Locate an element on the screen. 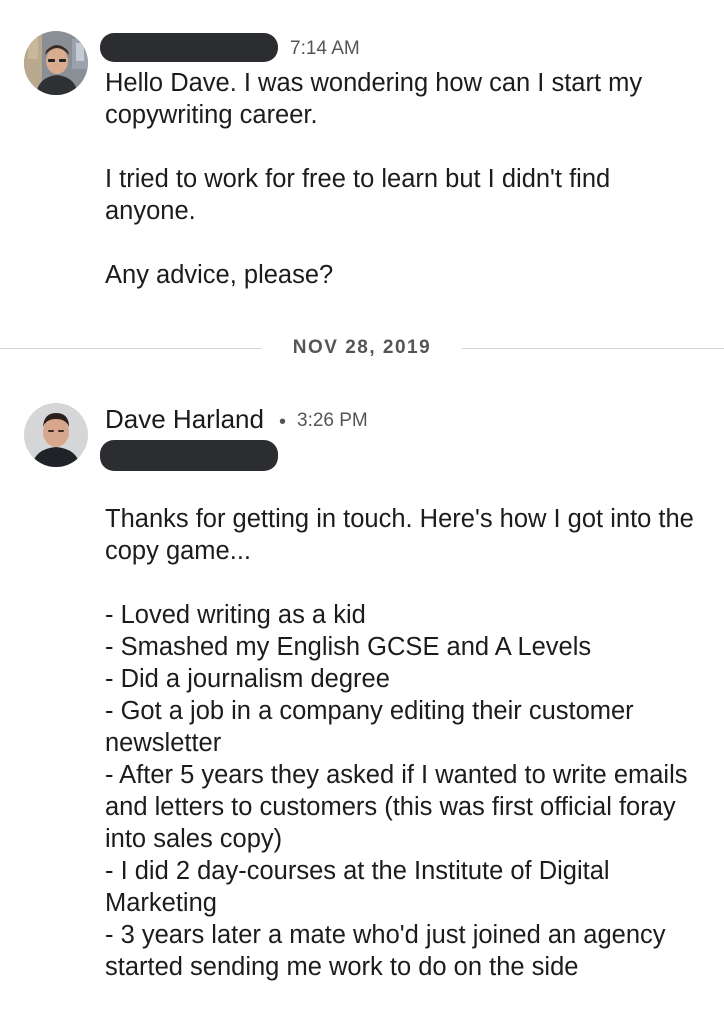 The image size is (724, 1024). person-avatar-icon is located at coordinates (56, 435).